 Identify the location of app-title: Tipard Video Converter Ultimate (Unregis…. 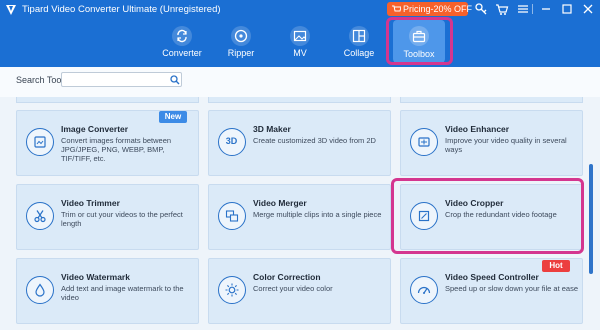
(121, 9).